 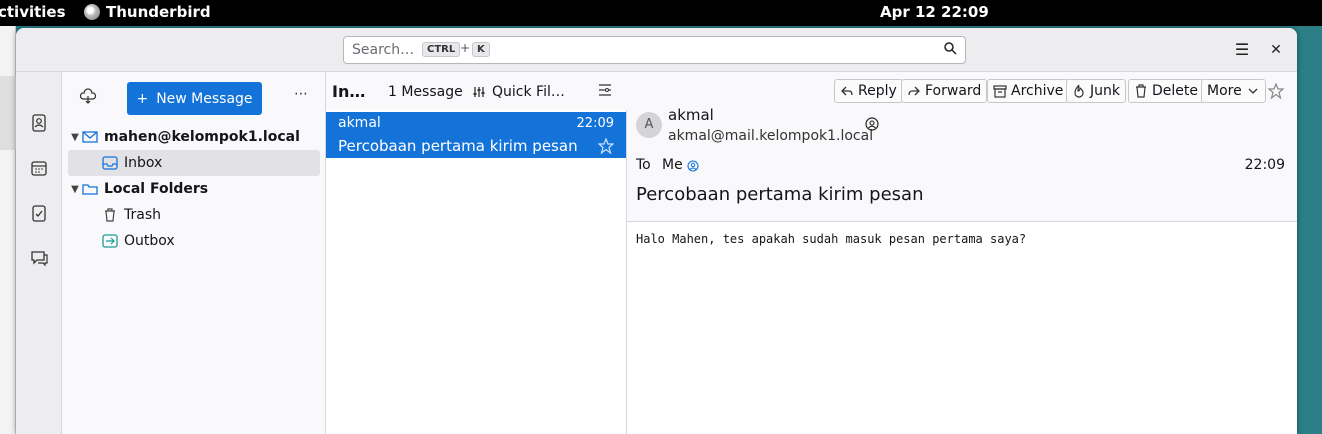 I want to click on chevron-down-icon, so click(x=1253, y=91).